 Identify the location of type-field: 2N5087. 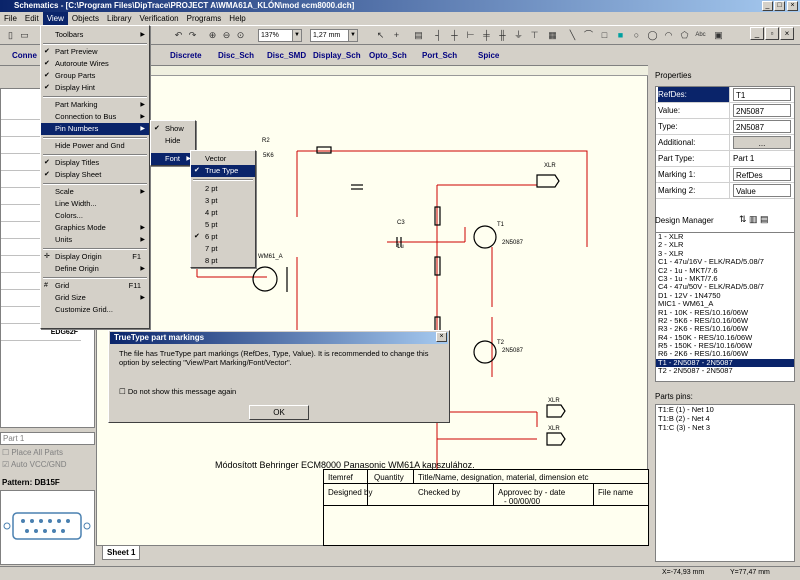
(762, 126).